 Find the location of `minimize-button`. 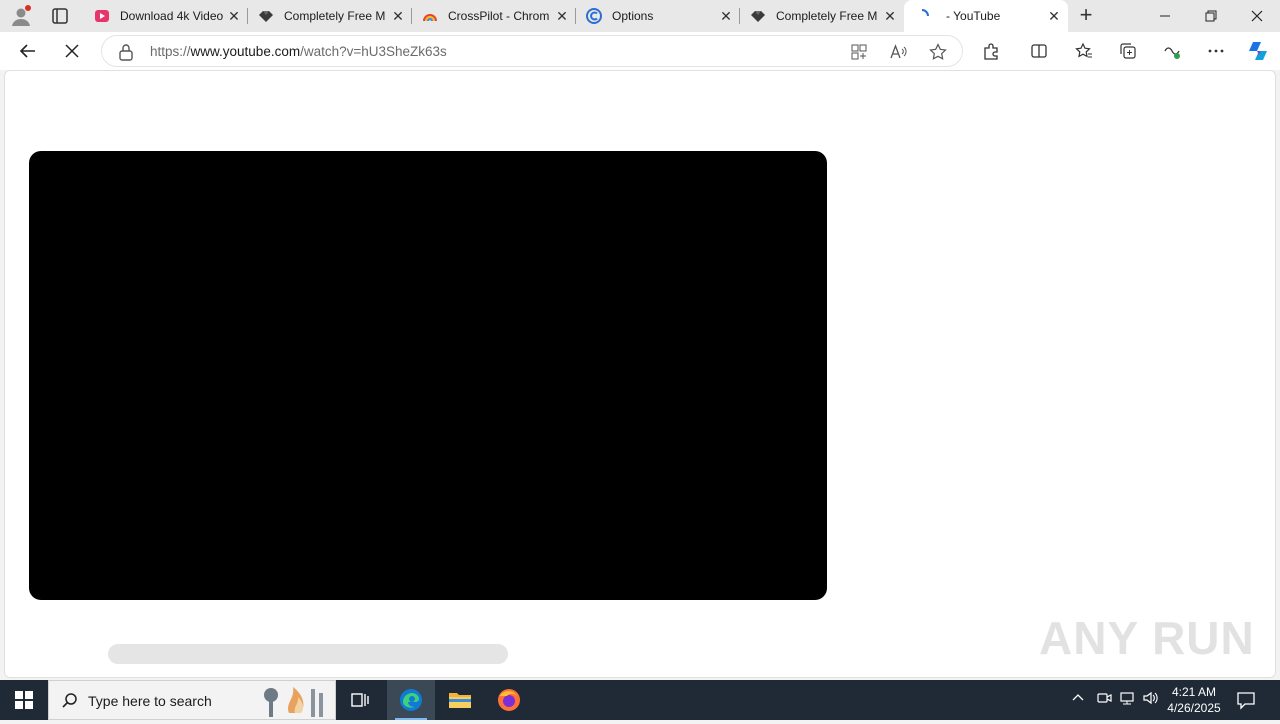

minimize-button is located at coordinates (1165, 16).